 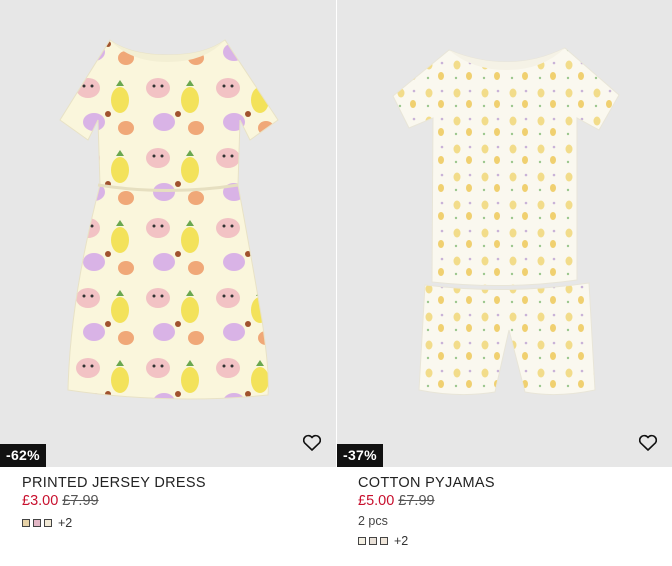 What do you see at coordinates (373, 521) in the screenshot?
I see `piece-count: 2 pcs` at bounding box center [373, 521].